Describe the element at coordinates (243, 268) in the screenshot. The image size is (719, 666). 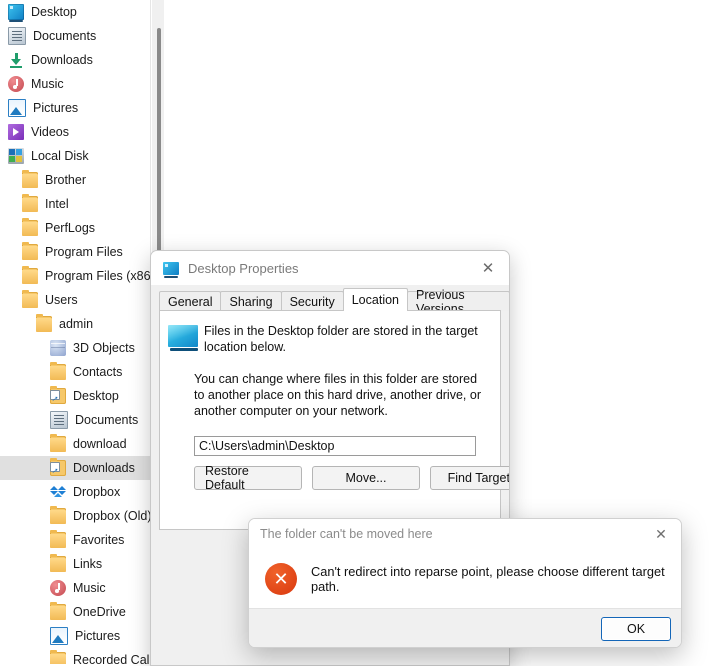
I see `properties-title: Desktop Properties` at that location.